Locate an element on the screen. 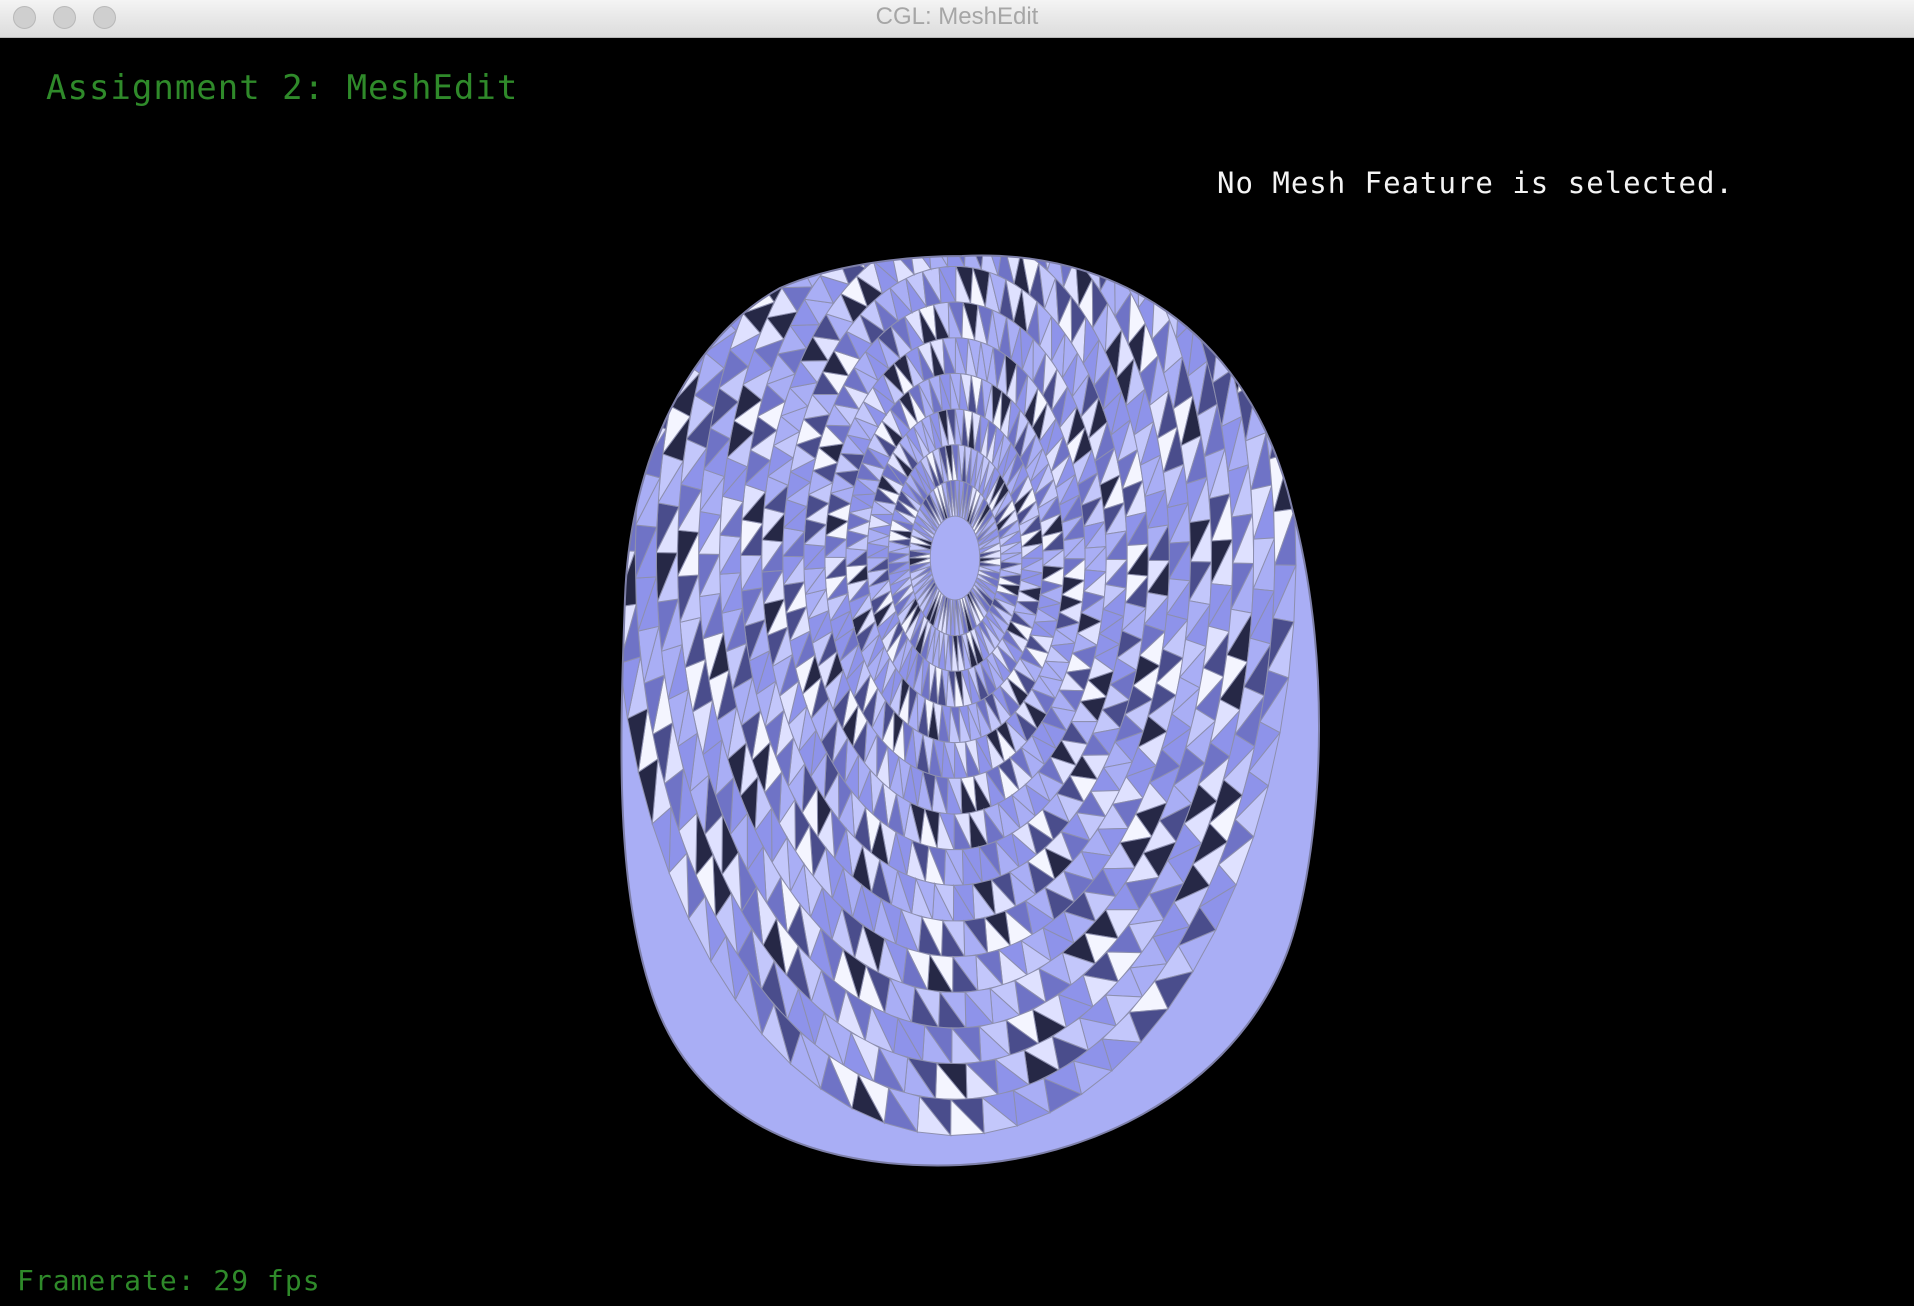  window-titlebar: CGL: MeshEdit is located at coordinates (957, 19).